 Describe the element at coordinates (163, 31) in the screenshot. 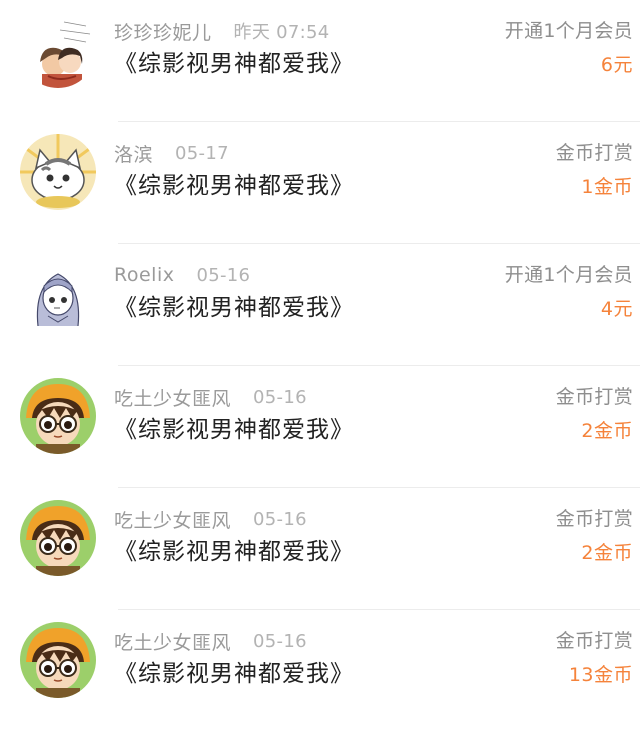

I see `username: 珍珍珍妮儿` at that location.